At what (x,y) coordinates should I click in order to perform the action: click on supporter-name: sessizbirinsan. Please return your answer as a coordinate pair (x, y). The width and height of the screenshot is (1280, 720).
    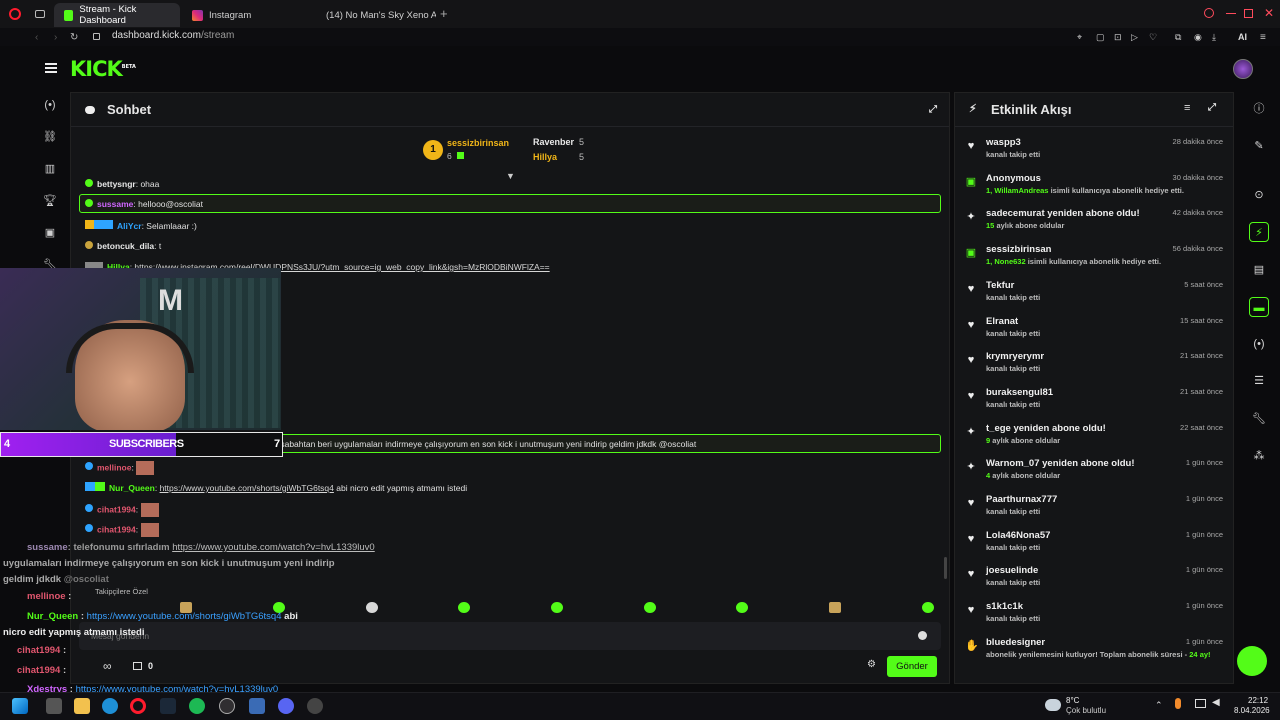
    Looking at the image, I should click on (478, 143).